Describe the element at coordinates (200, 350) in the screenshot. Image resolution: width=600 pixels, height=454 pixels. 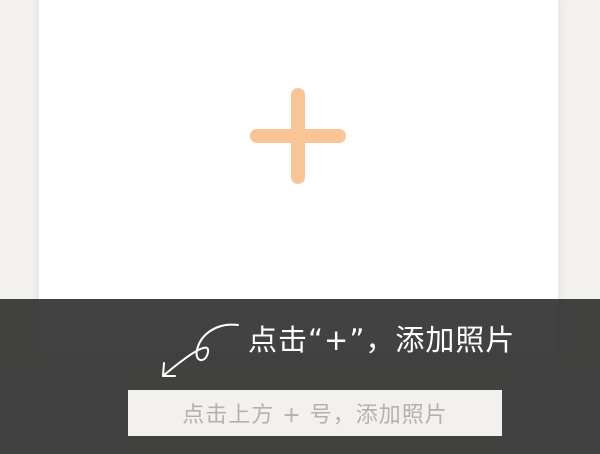
I see `curved-arrow-icon` at that location.